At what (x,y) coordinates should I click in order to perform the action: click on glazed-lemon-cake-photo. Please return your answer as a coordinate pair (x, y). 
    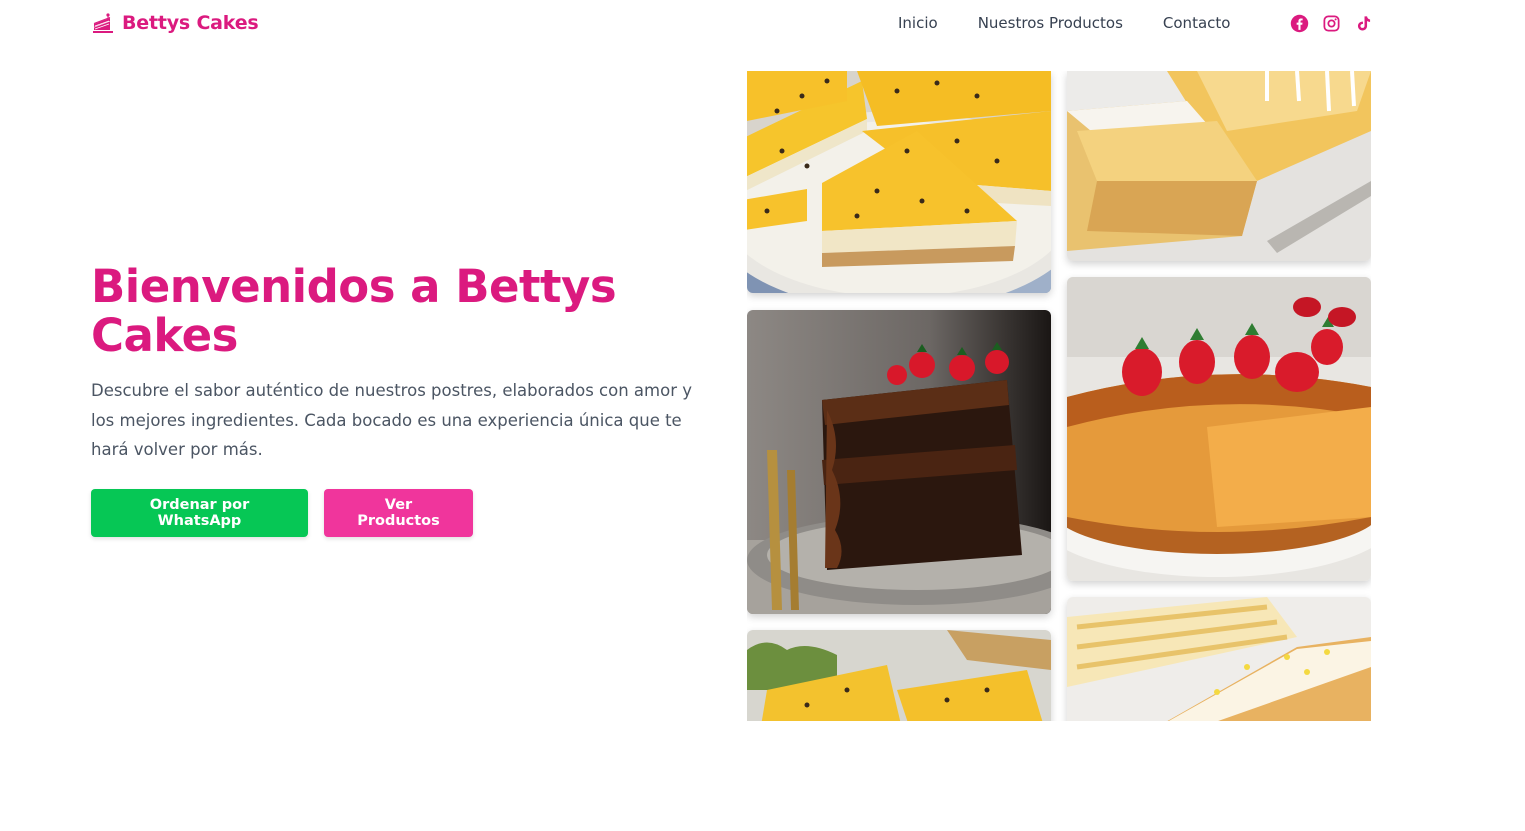
    Looking at the image, I should click on (1219, 659).